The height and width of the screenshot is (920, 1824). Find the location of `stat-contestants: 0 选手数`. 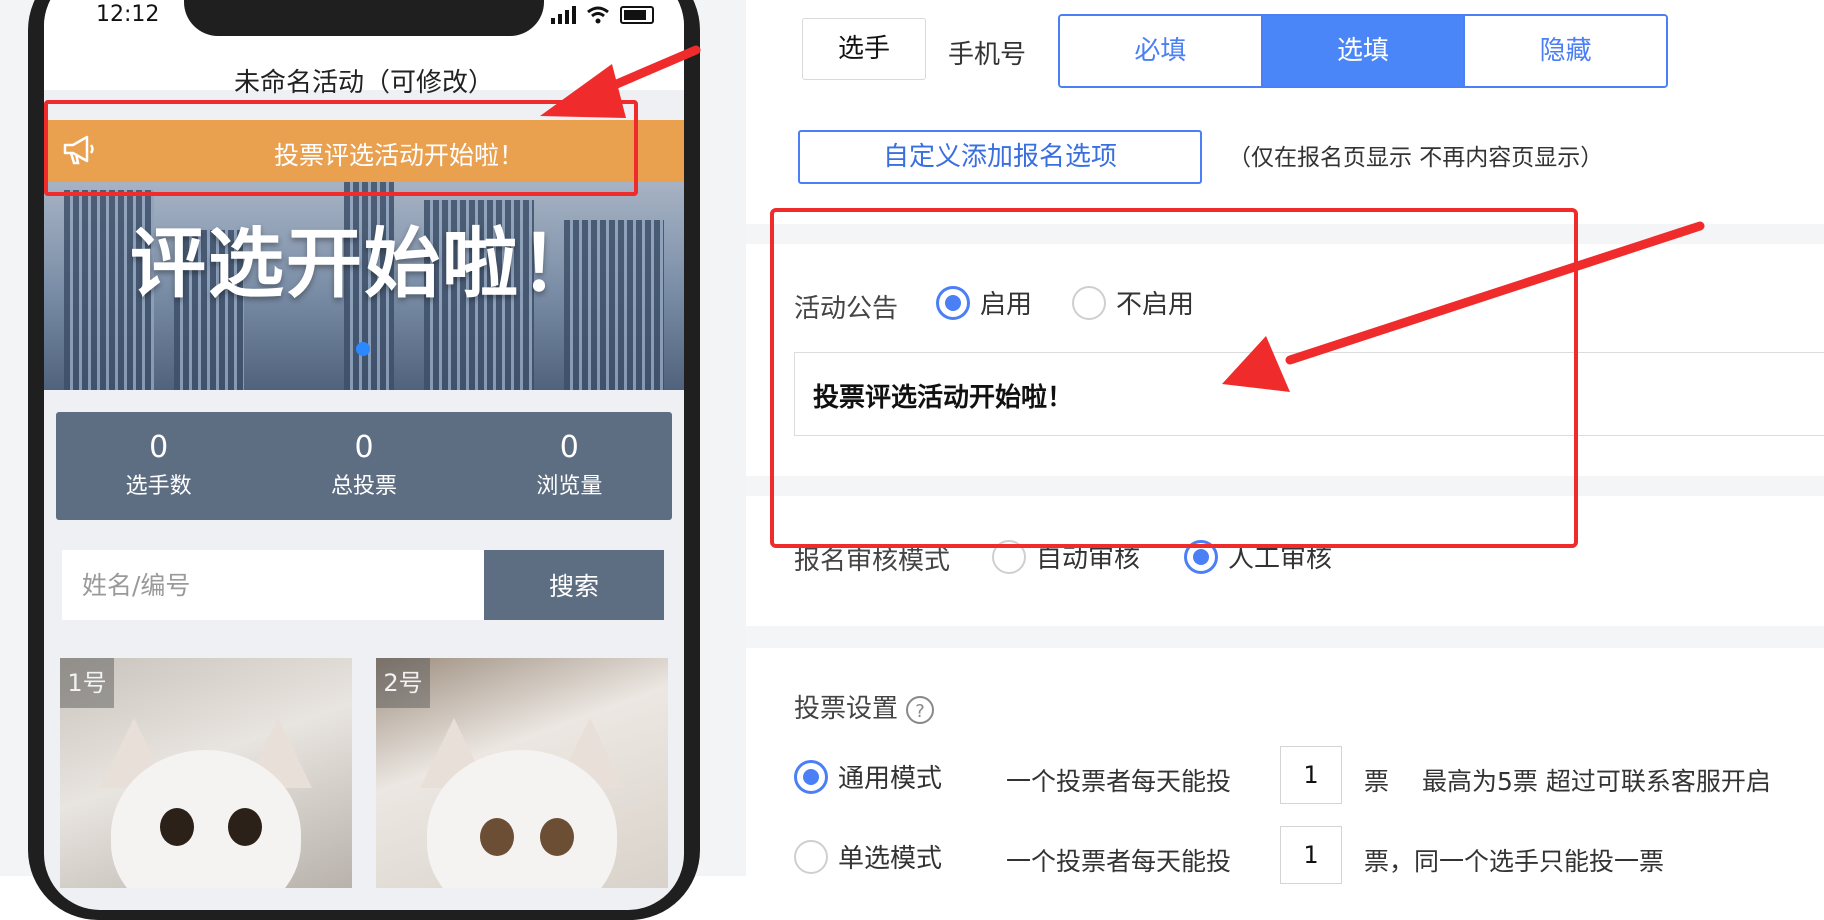

stat-contestants: 0 选手数 is located at coordinates (158, 466).